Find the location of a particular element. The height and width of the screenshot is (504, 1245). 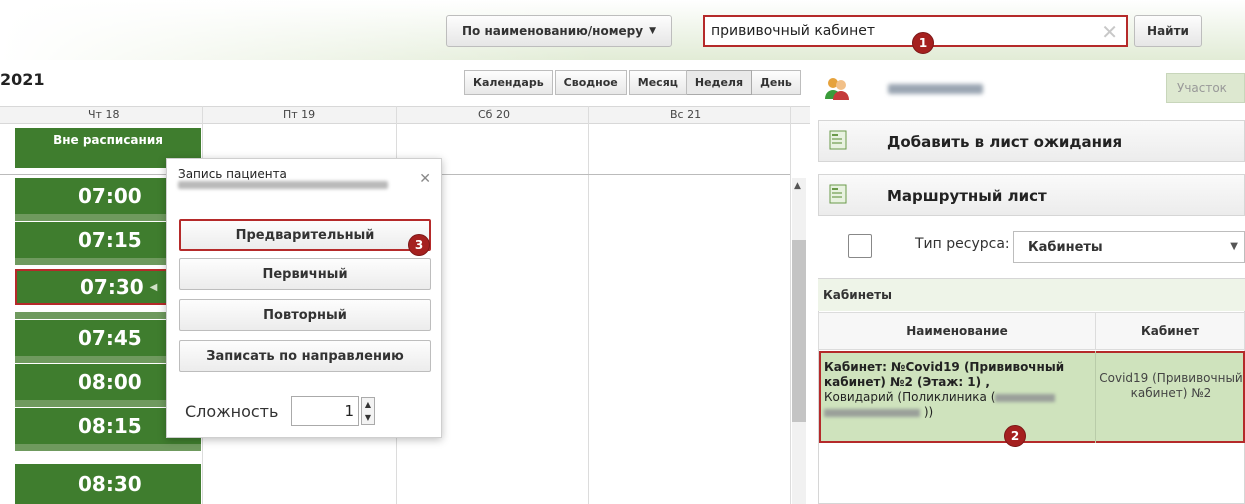

view-day-button: День is located at coordinates (776, 82).